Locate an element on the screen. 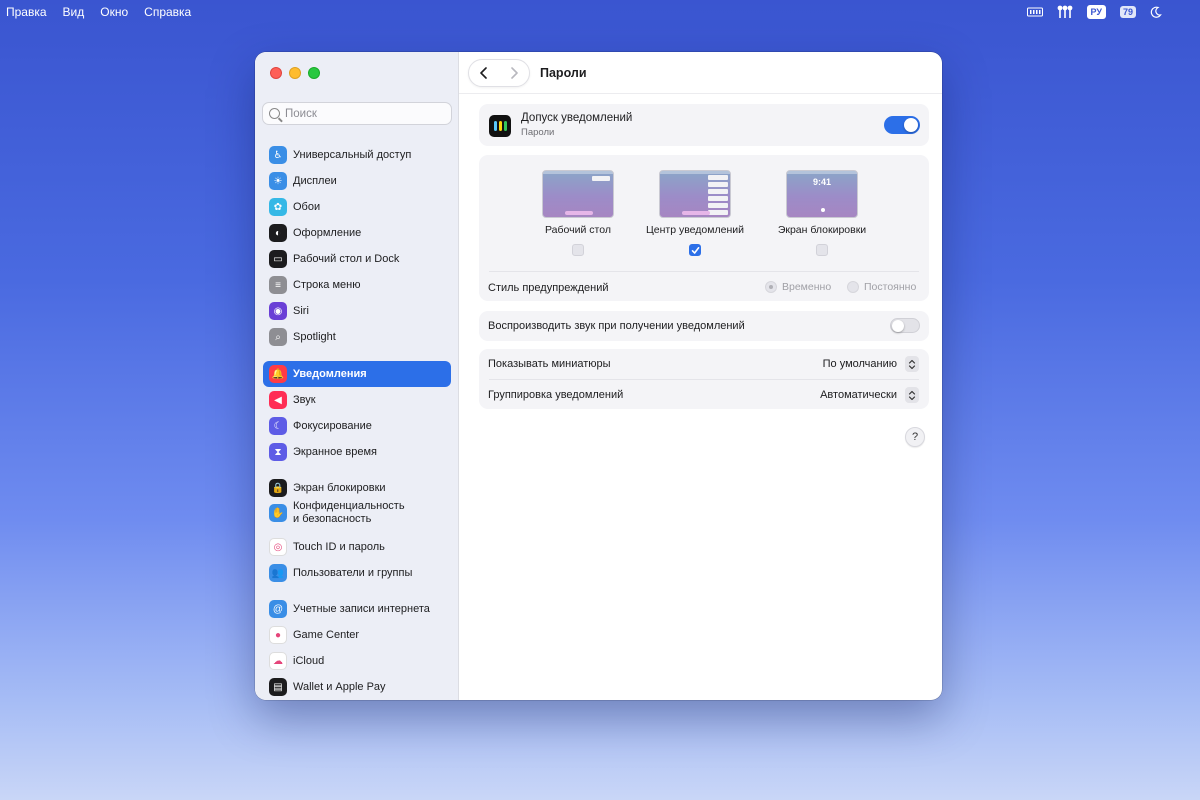  search-icon is located at coordinates (274, 113).